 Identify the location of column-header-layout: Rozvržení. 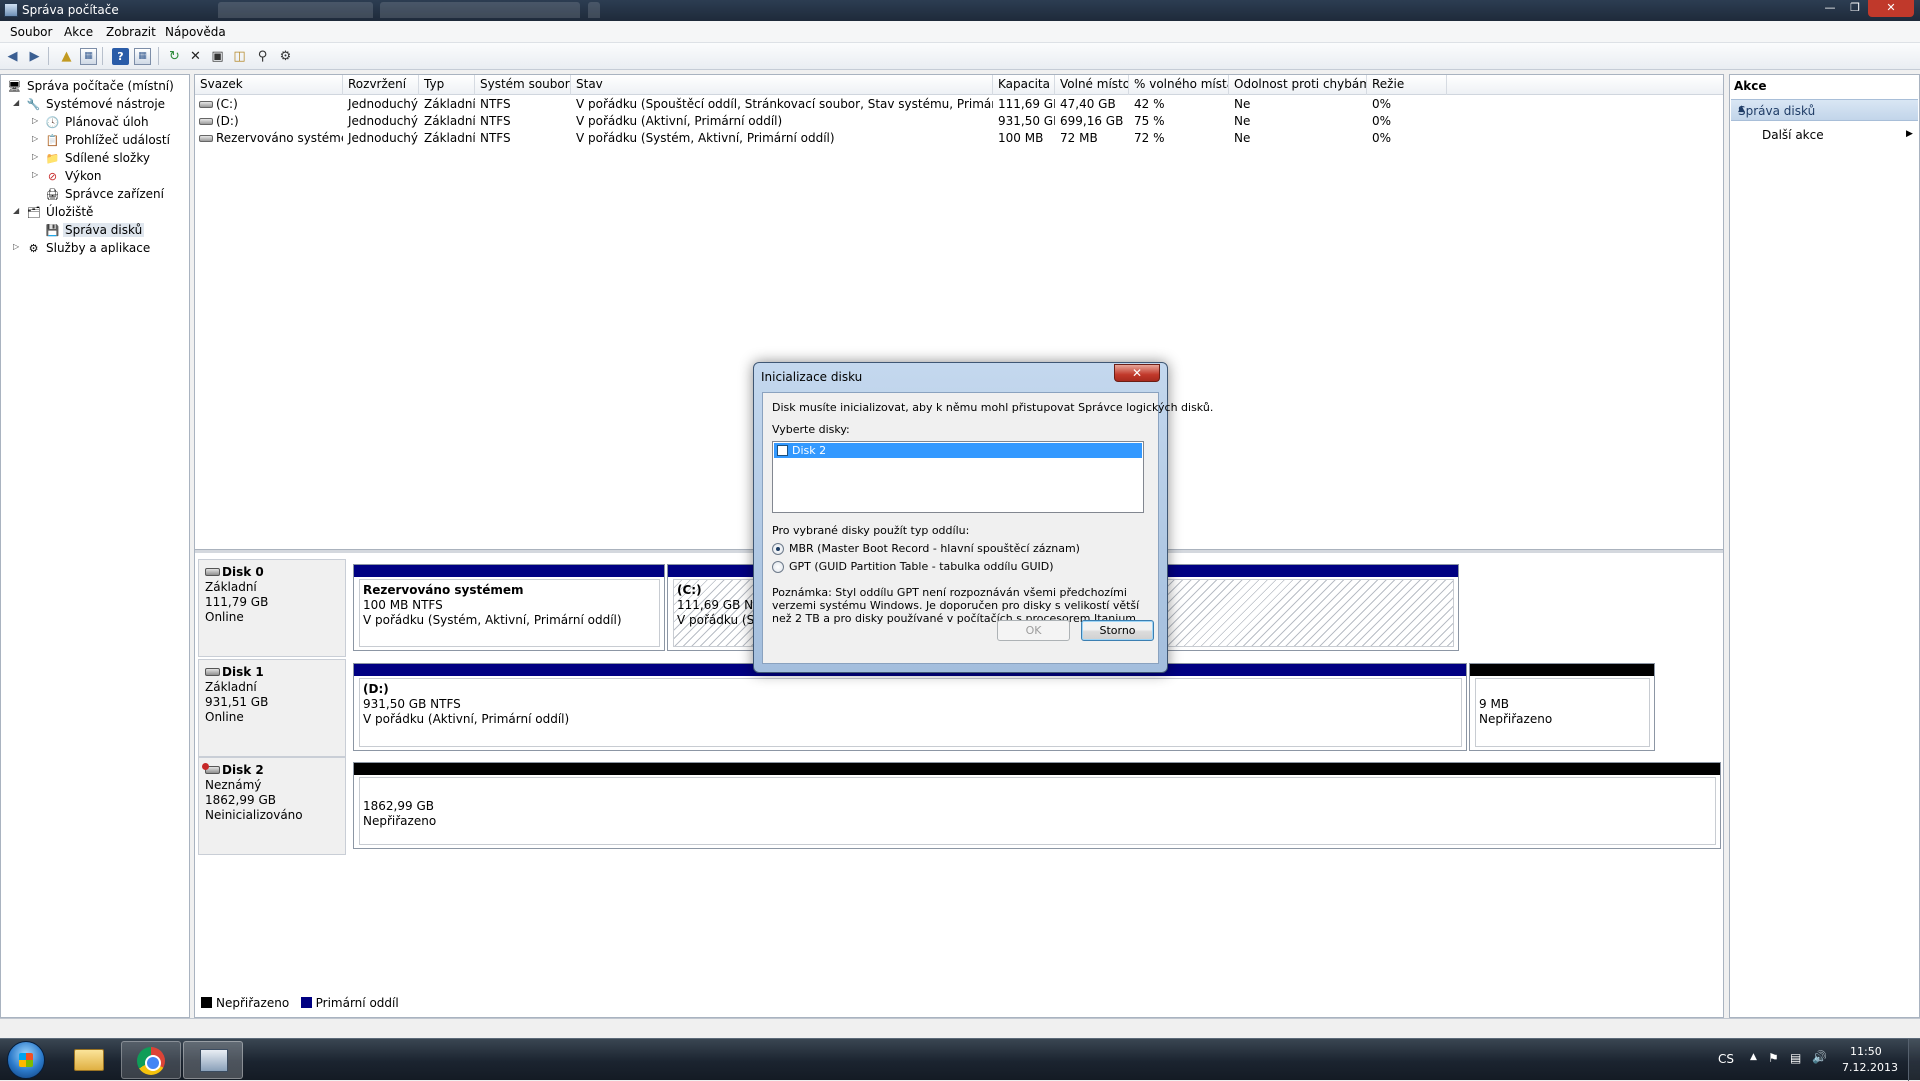
(381, 85).